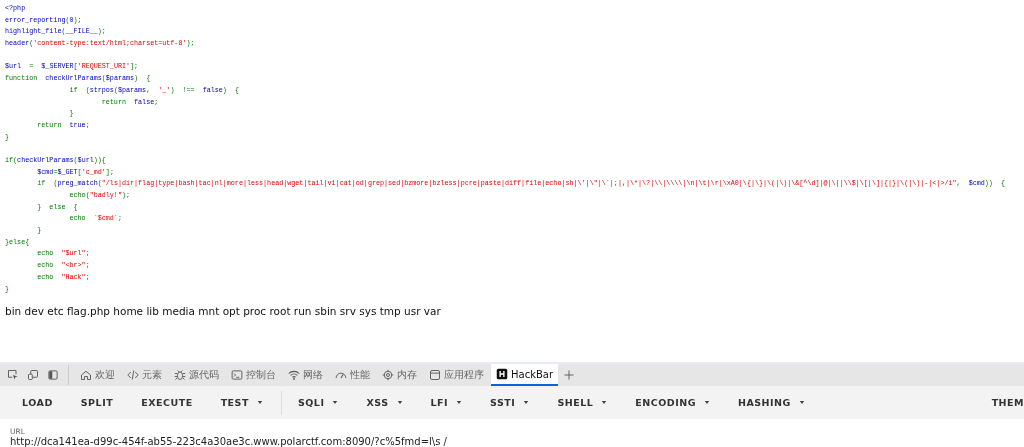 The height and width of the screenshot is (447, 1024). What do you see at coordinates (318, 402) in the screenshot?
I see `menu-button: SQLI` at bounding box center [318, 402].